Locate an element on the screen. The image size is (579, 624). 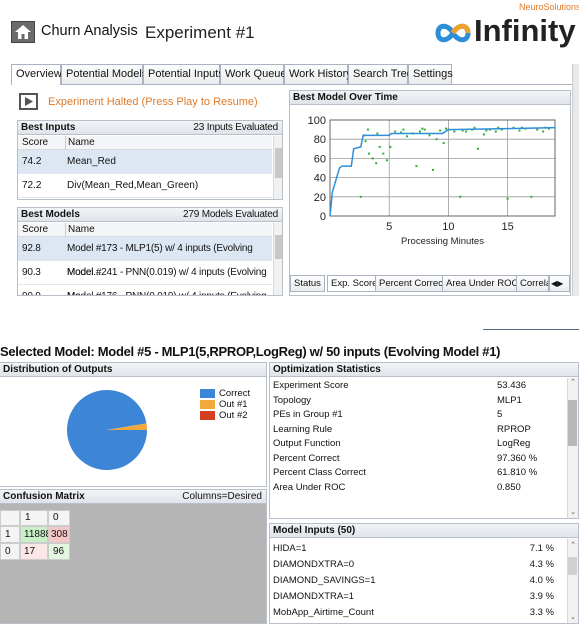
y-tick-label: 60 is located at coordinates (320, 159).